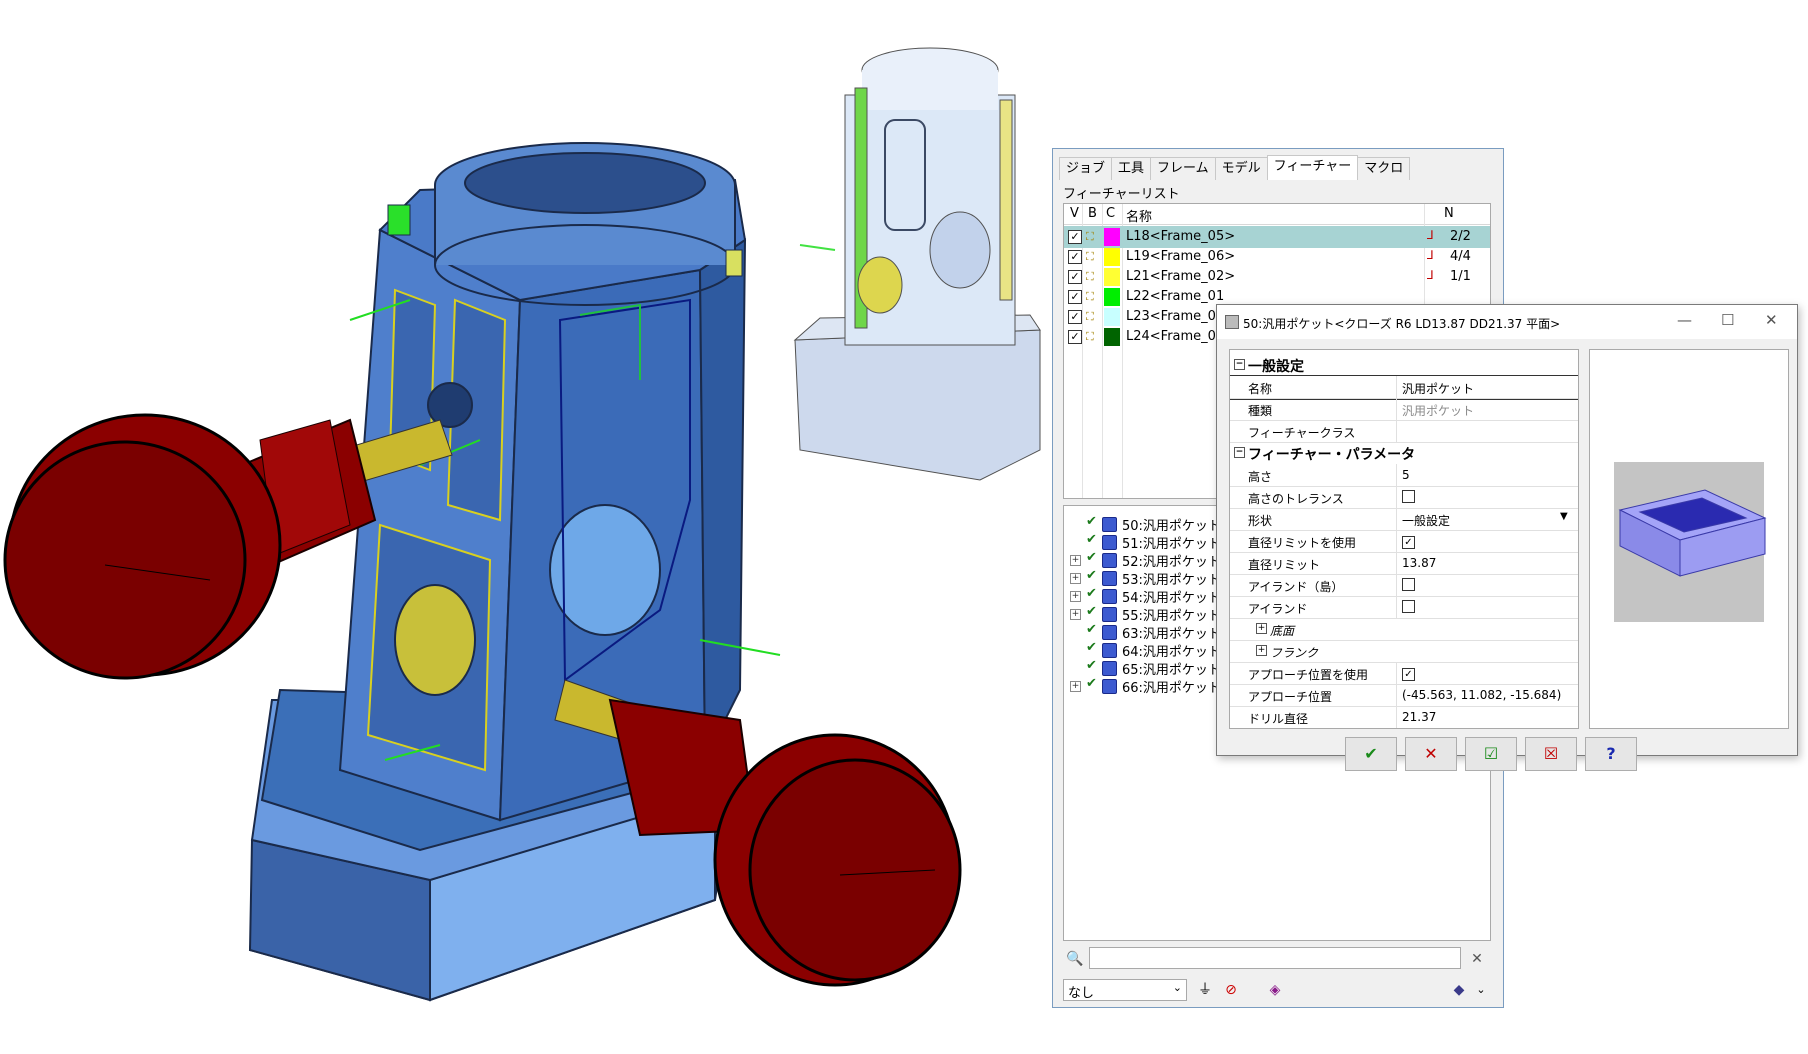 This screenshot has width=1808, height=1054. I want to click on cancel-button: ✕, so click(1431, 754).